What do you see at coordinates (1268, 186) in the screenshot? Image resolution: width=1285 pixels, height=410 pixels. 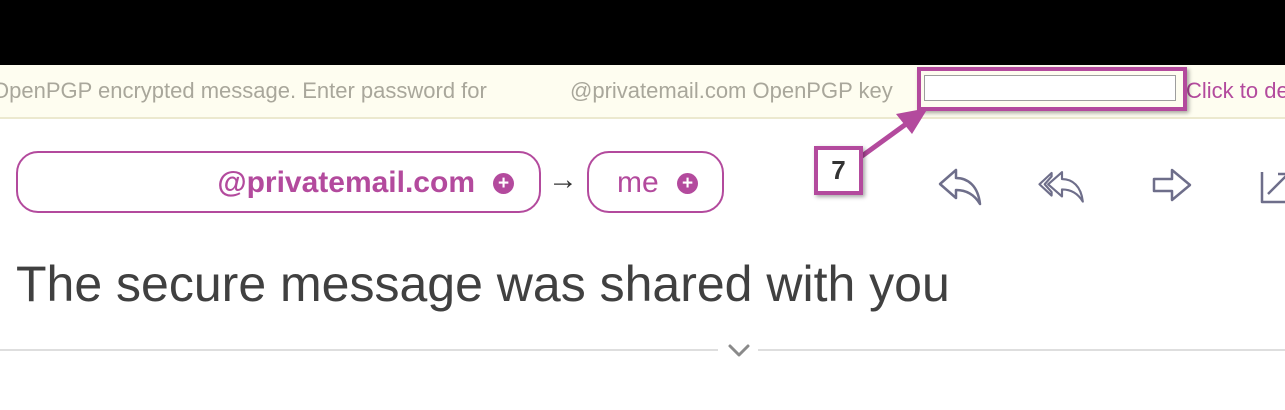 I see `open-external-icon` at bounding box center [1268, 186].